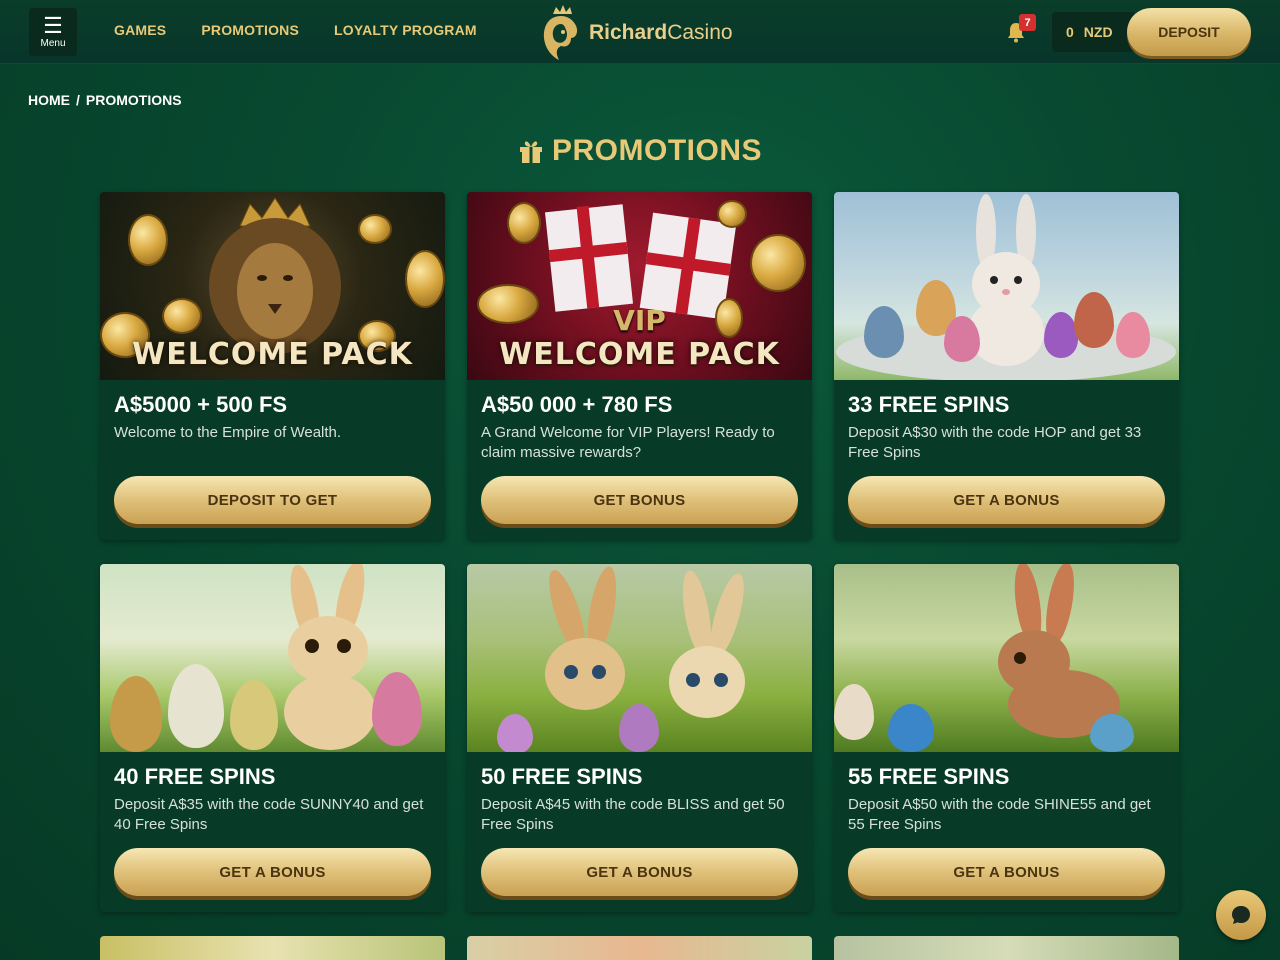  What do you see at coordinates (639, 320) in the screenshot?
I see `promo-vip-text: VIP` at bounding box center [639, 320].